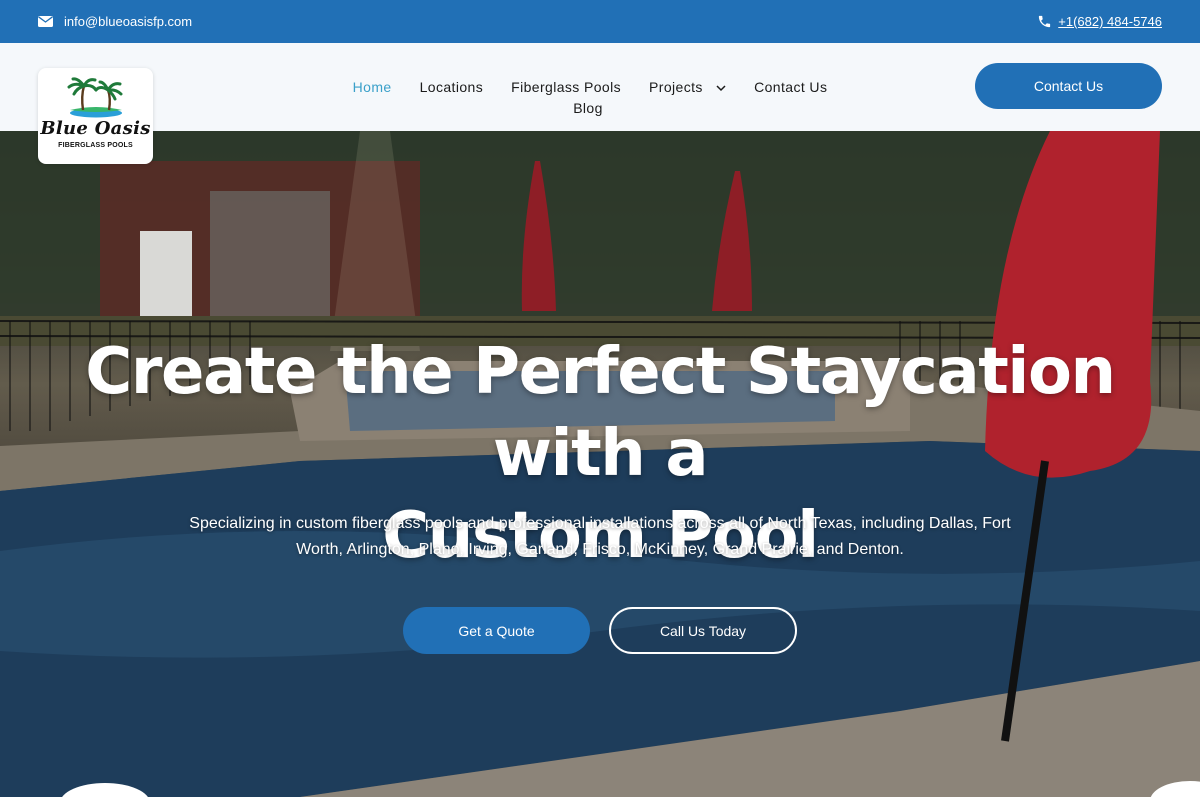  What do you see at coordinates (566, 87) in the screenshot?
I see `nav-item-fiberglass-pools: Fiberglass Pools` at bounding box center [566, 87].